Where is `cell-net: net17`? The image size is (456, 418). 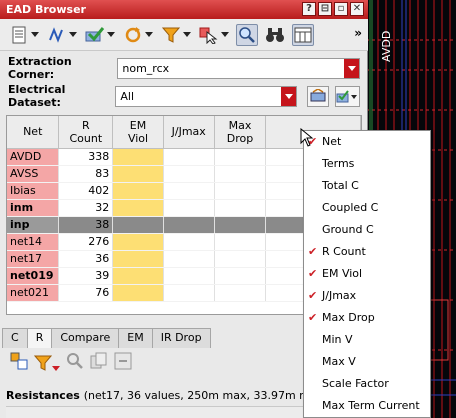
cell-net: net17 is located at coordinates (33, 259).